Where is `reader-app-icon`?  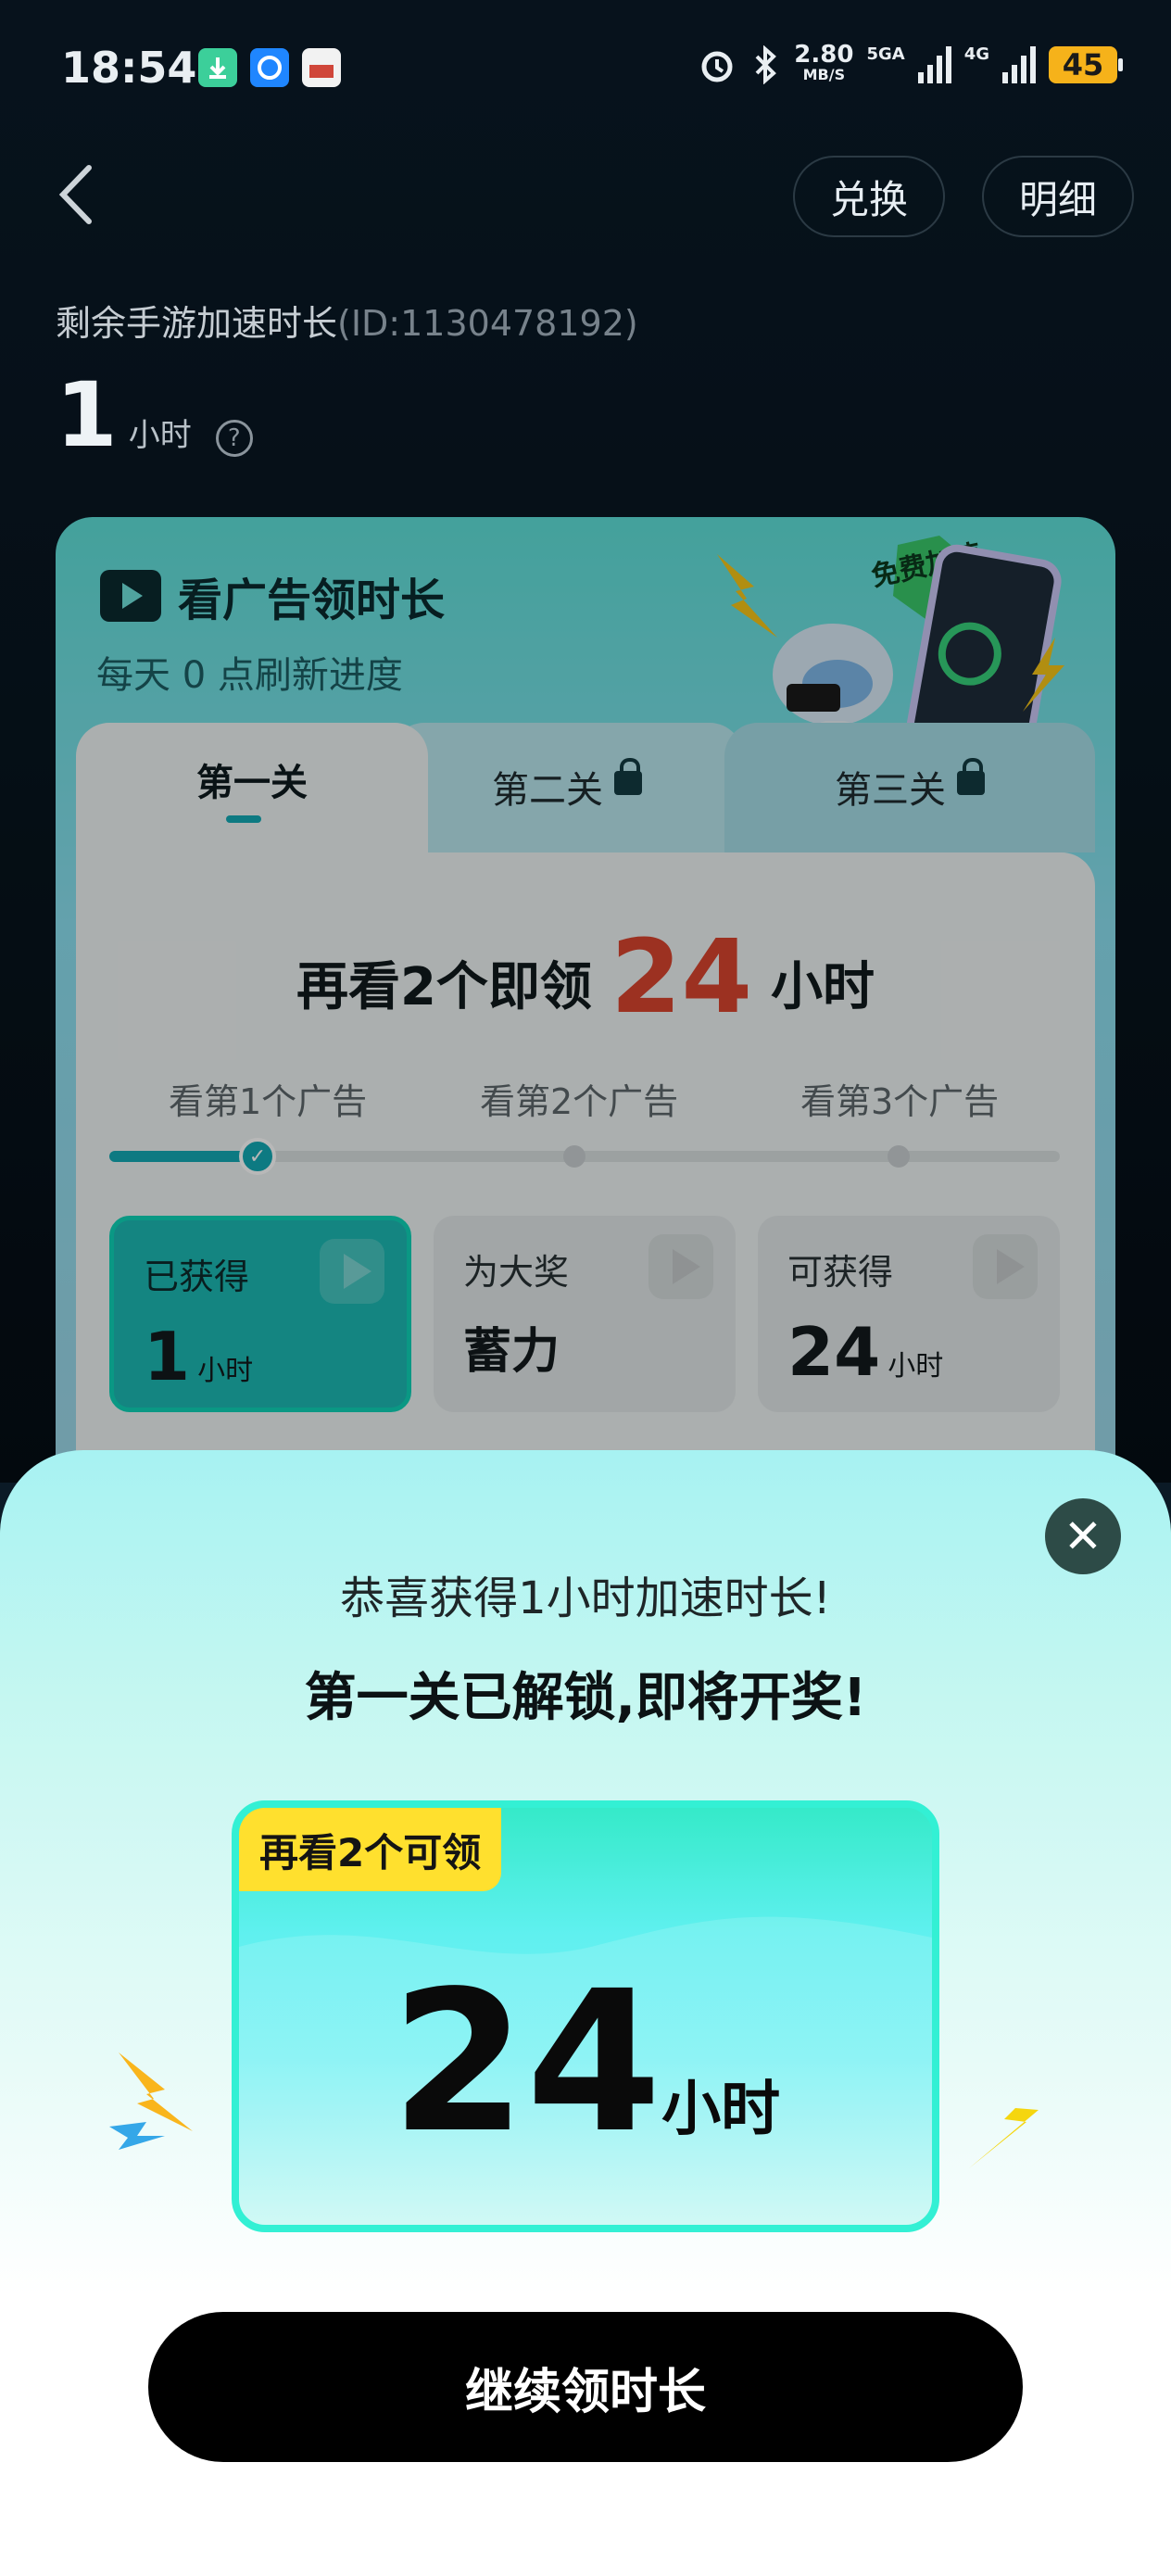
reader-app-icon is located at coordinates (322, 68).